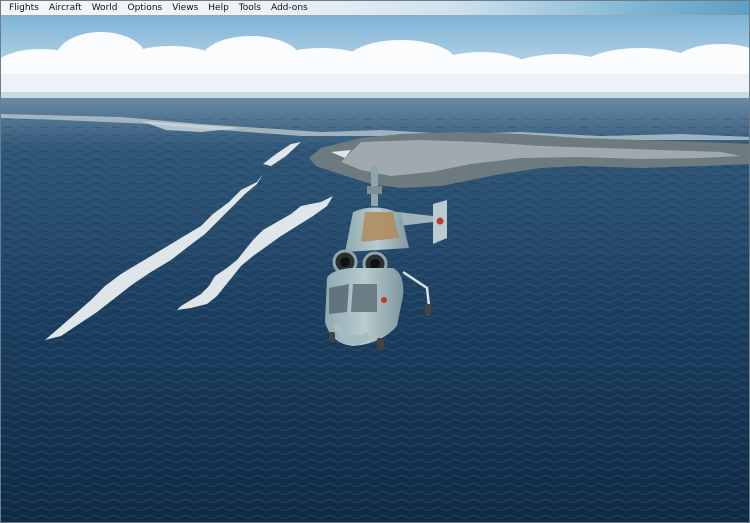  I want to click on tail-star-icon, so click(440, 221).